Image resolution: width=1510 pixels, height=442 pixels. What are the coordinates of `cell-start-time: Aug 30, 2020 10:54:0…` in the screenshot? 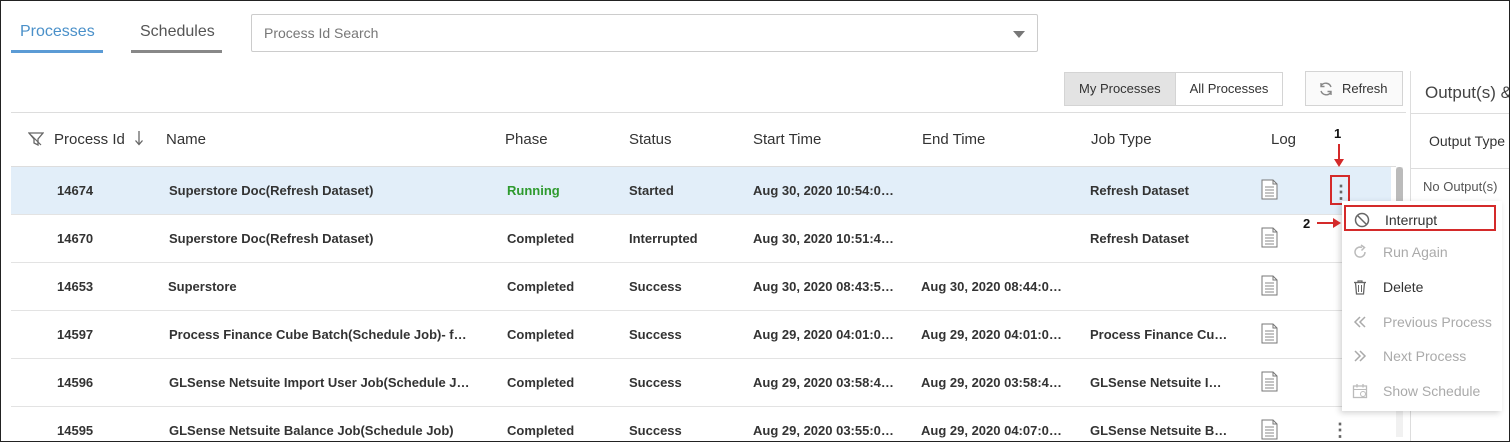 It's located at (823, 190).